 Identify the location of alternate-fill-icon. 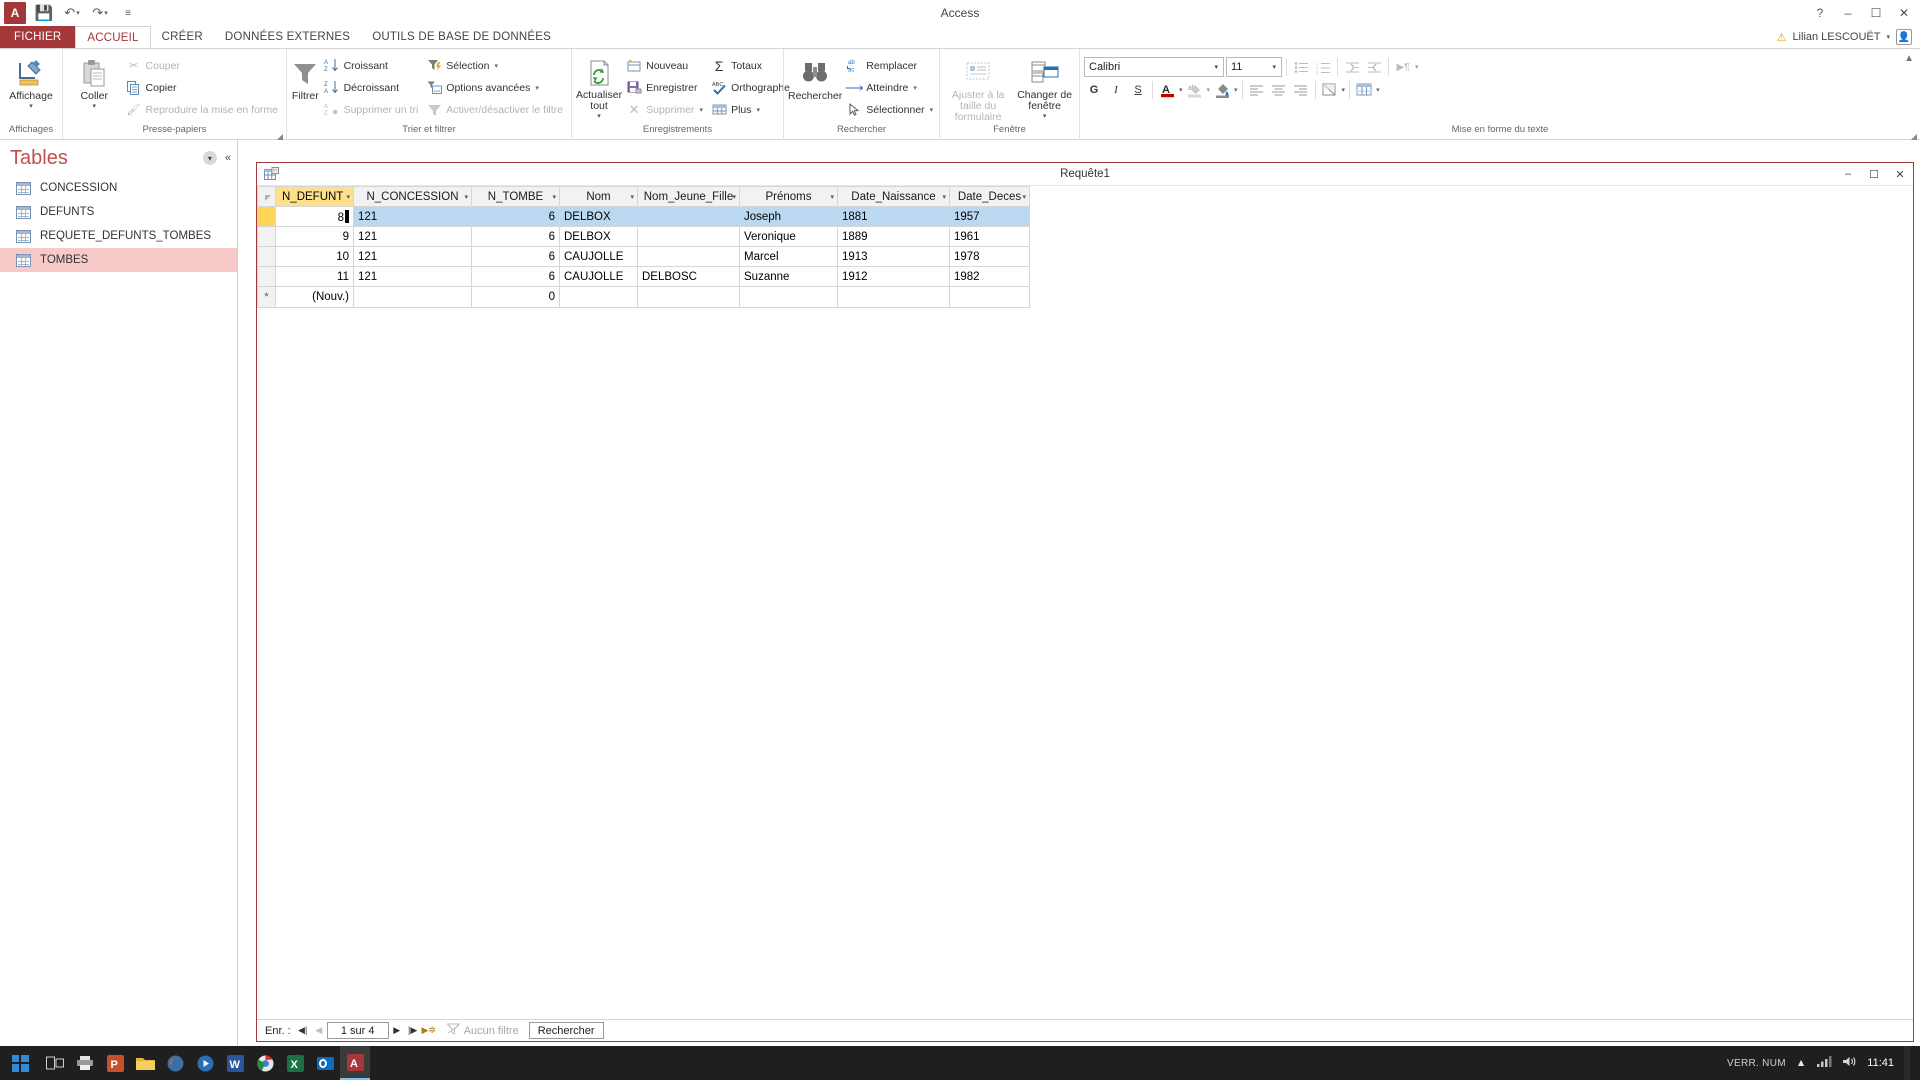
(1364, 90).